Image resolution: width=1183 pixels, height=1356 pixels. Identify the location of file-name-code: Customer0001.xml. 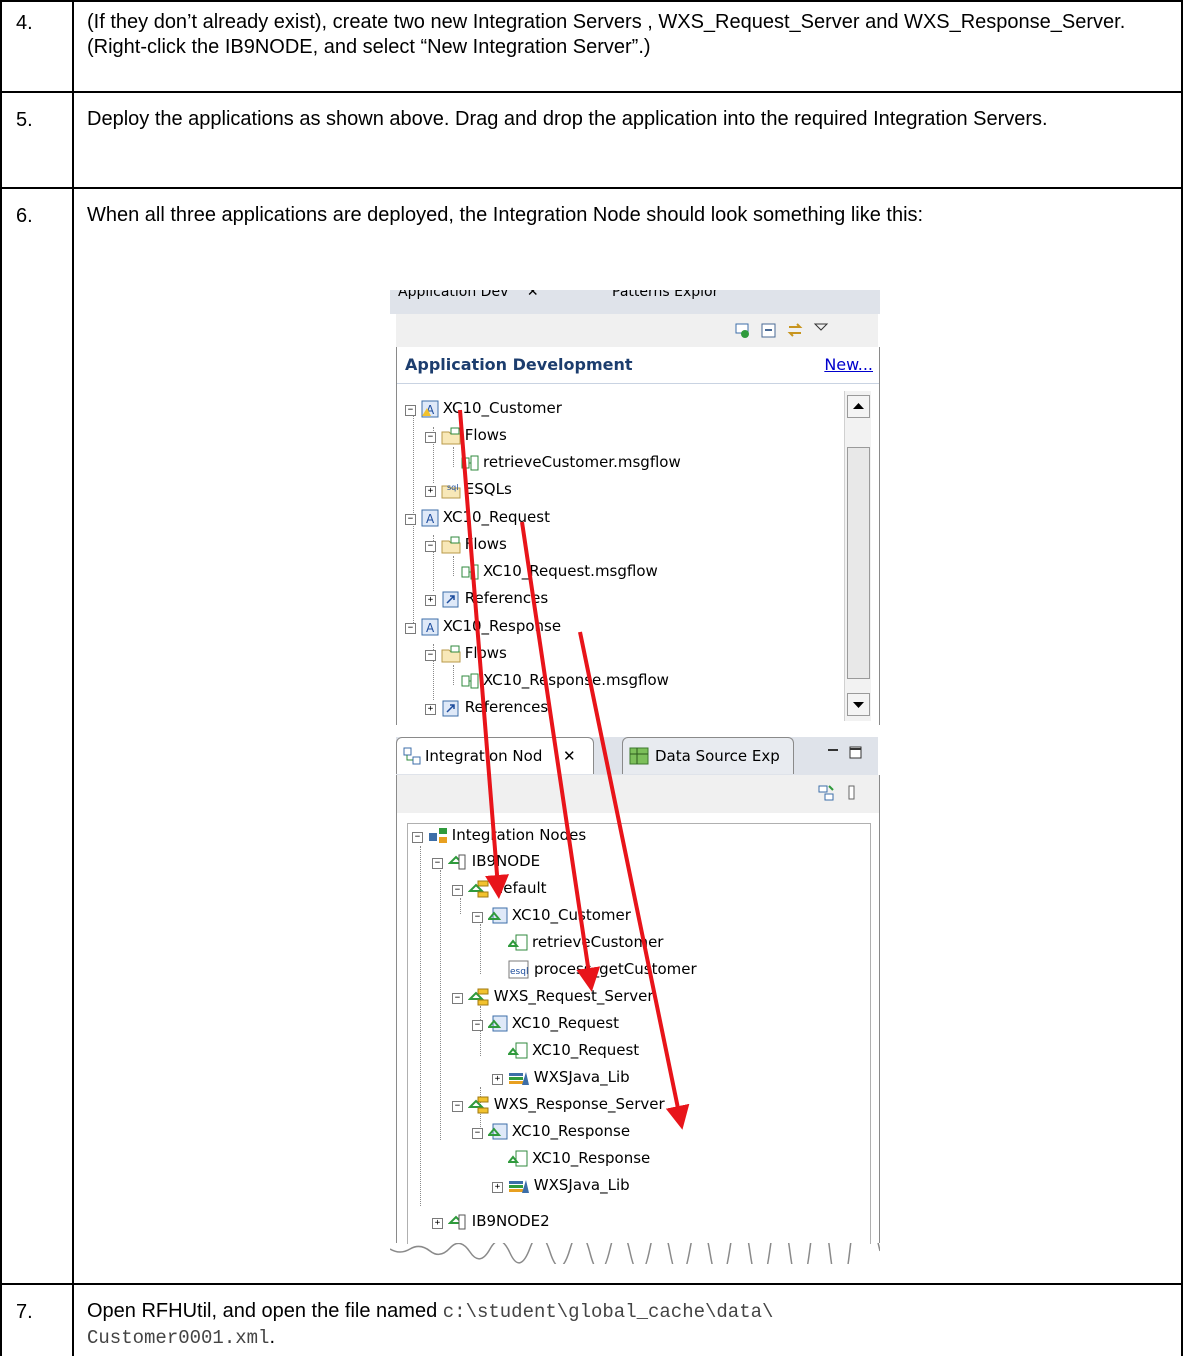
(178, 1338).